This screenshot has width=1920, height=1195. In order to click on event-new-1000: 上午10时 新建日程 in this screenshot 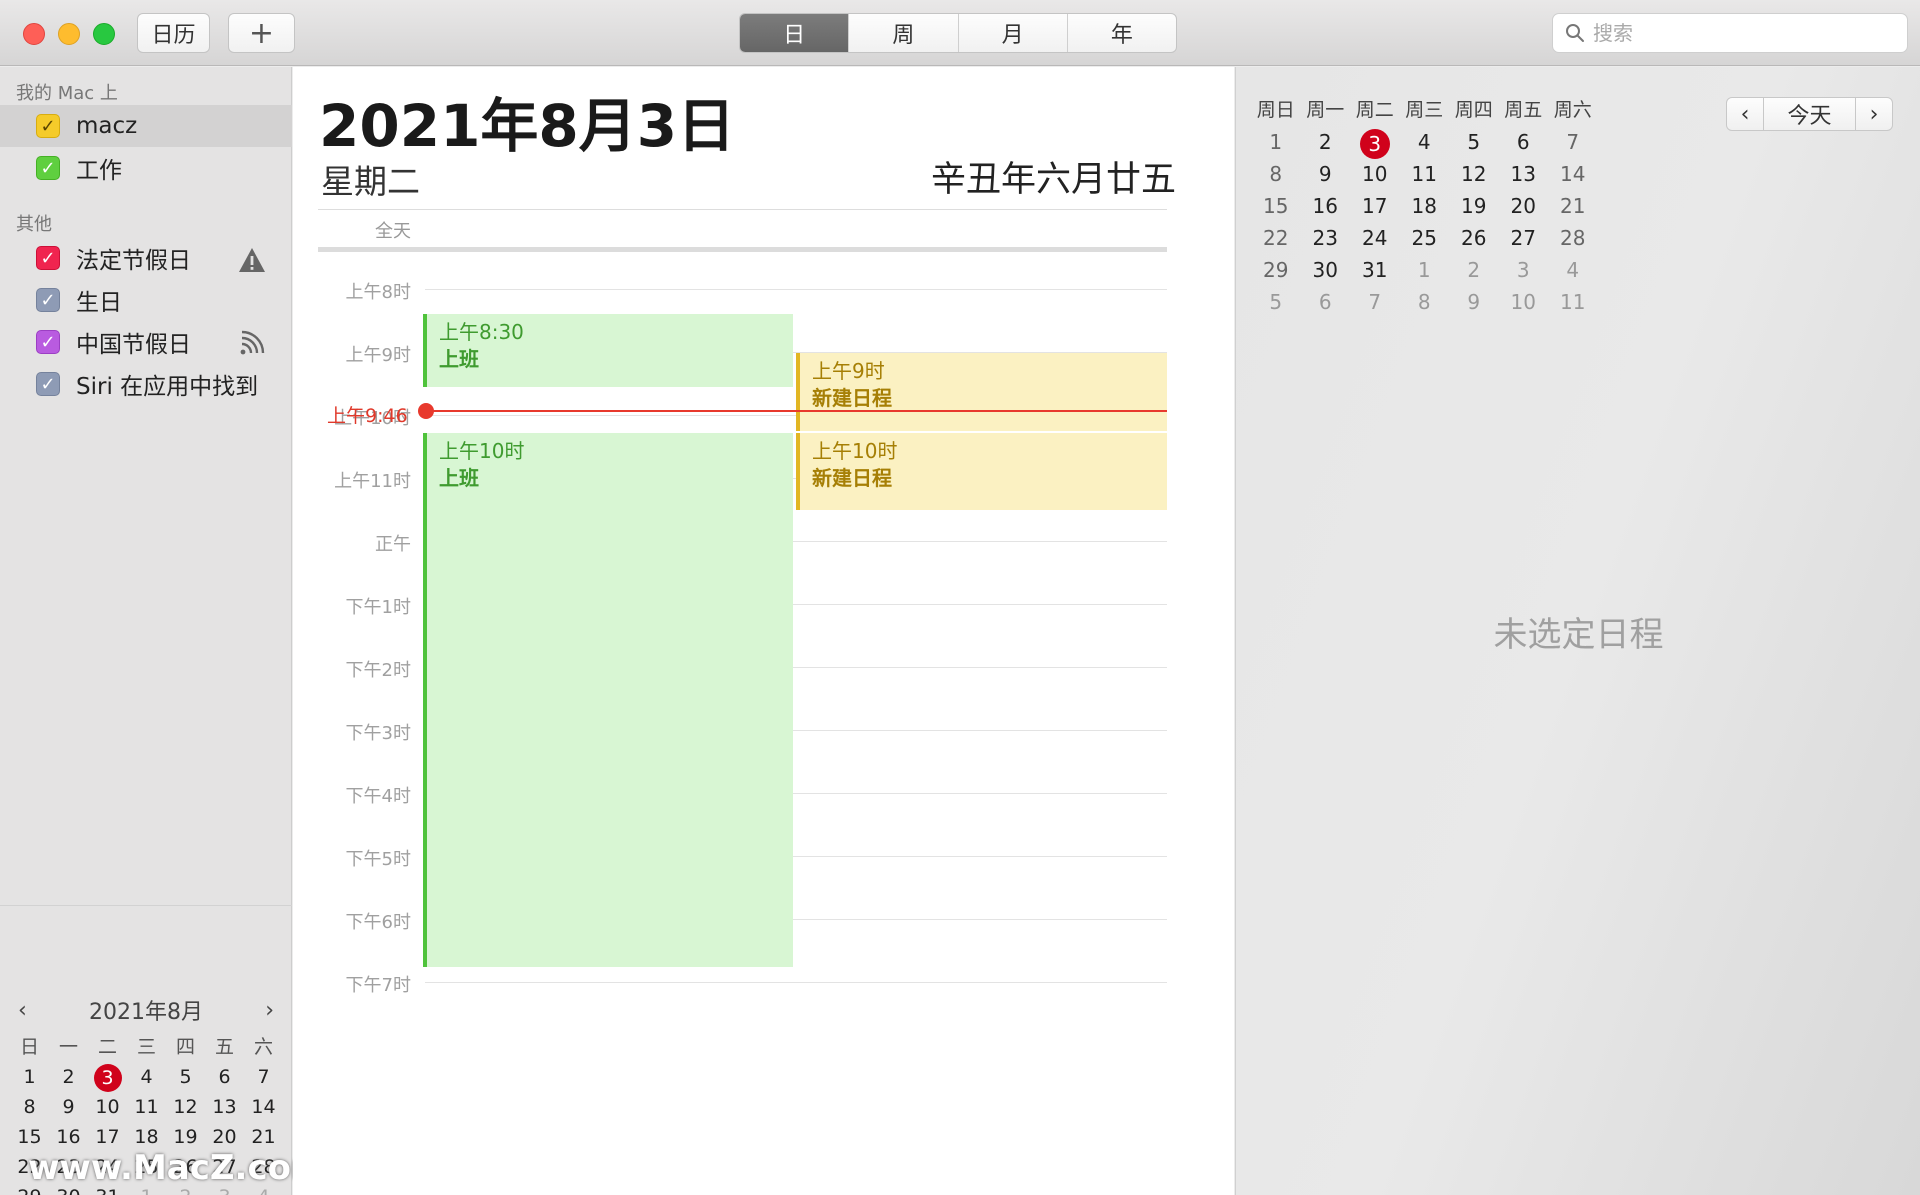, I will do `click(981, 471)`.